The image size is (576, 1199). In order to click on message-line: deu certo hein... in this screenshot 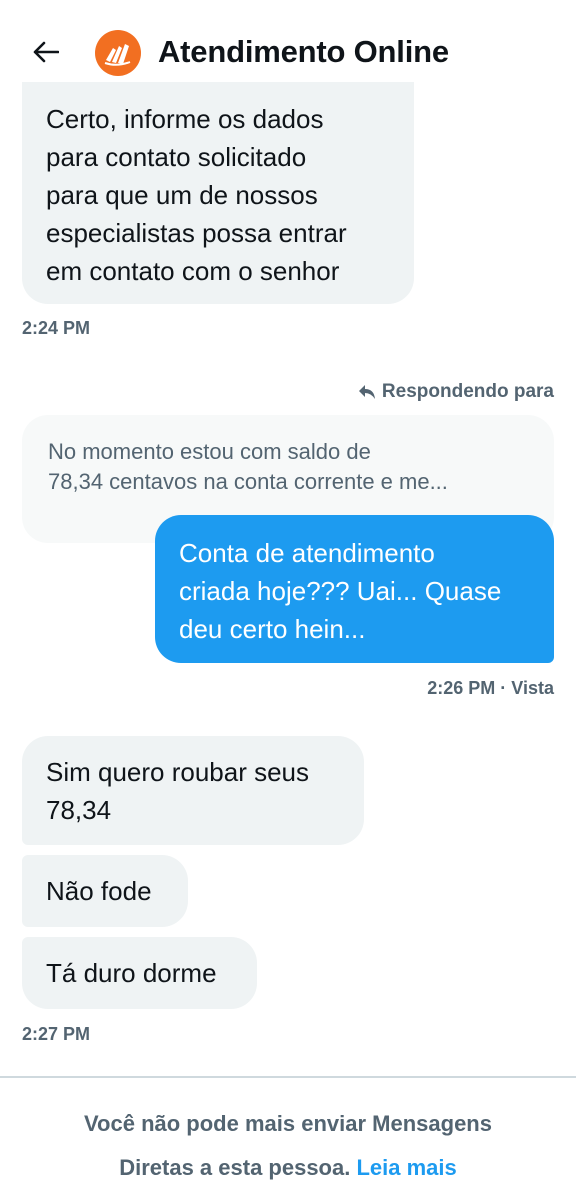, I will do `click(272, 629)`.